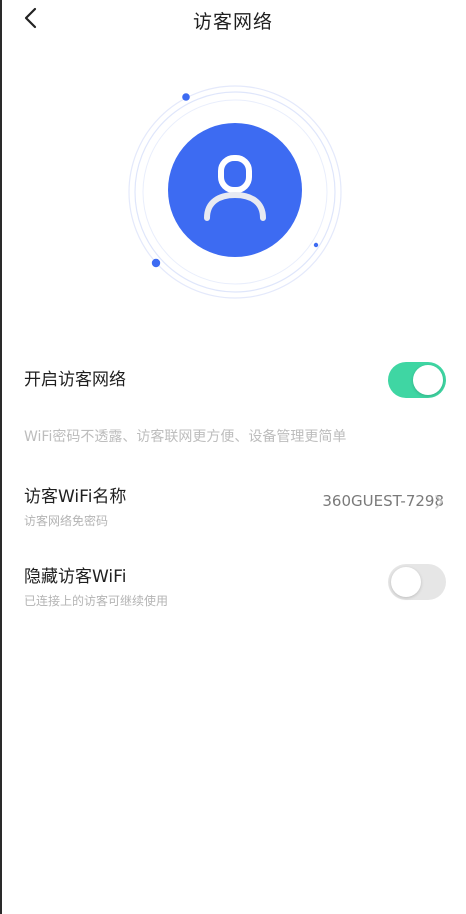 The height and width of the screenshot is (914, 466). What do you see at coordinates (66, 521) in the screenshot?
I see `ssid-sublabel: 访客网络免密码` at bounding box center [66, 521].